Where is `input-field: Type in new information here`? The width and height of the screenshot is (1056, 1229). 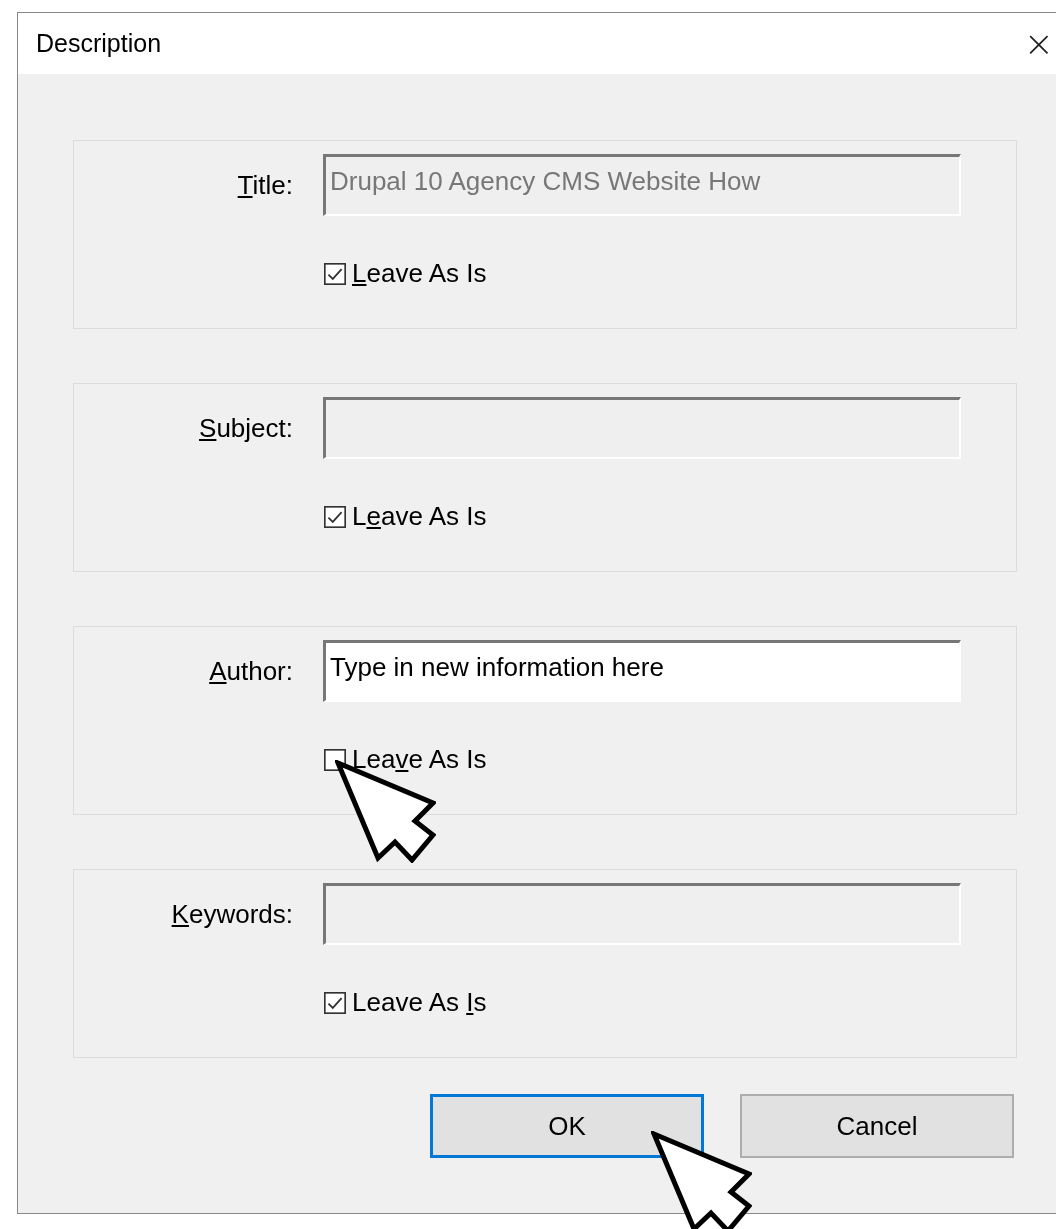
input-field: Type in new information here is located at coordinates (642, 671).